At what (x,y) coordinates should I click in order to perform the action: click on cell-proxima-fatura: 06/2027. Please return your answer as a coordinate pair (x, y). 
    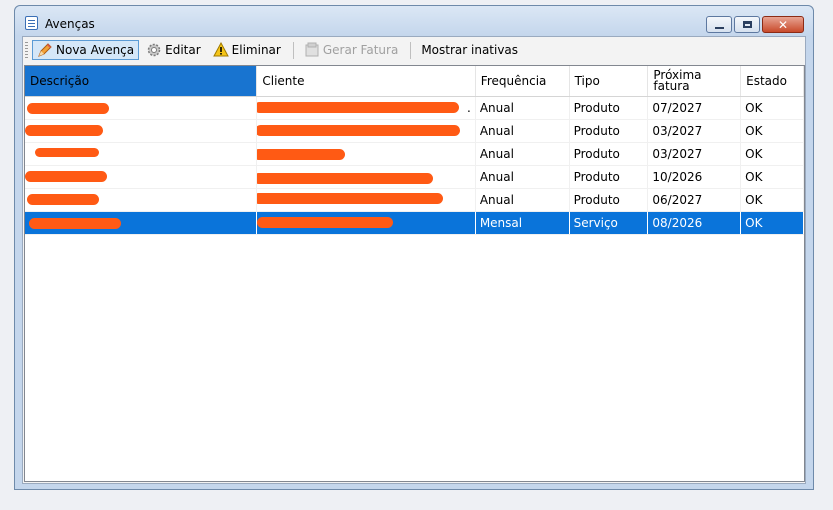
    Looking at the image, I should click on (695, 200).